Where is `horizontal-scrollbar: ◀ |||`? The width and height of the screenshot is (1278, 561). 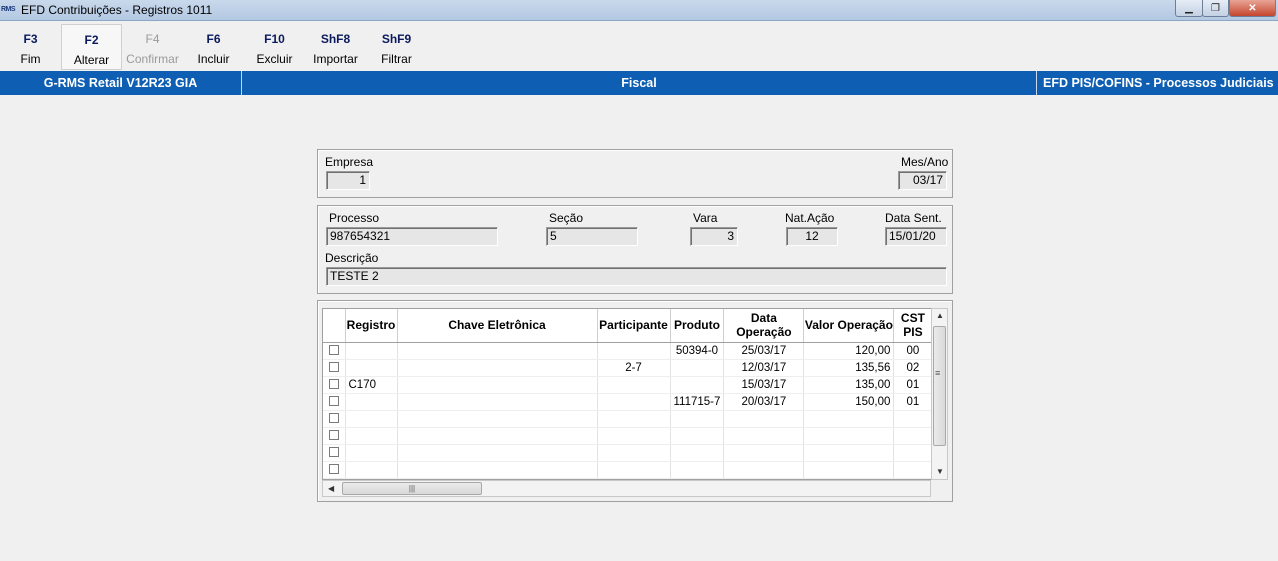 horizontal-scrollbar: ◀ ||| is located at coordinates (626, 488).